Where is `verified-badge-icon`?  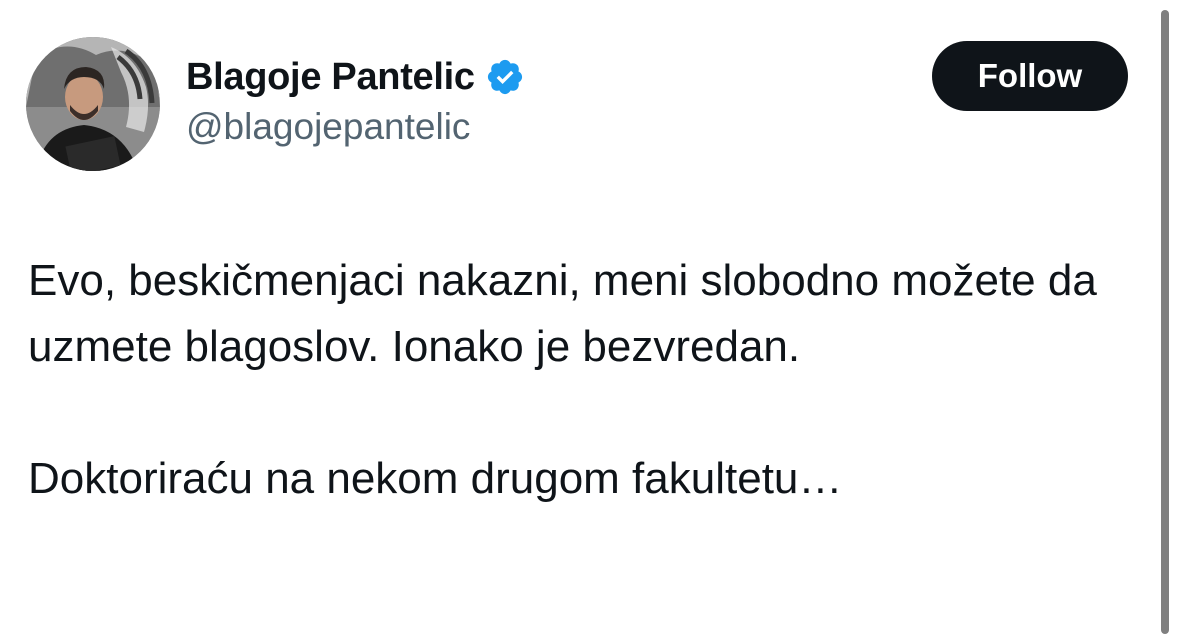 verified-badge-icon is located at coordinates (505, 77).